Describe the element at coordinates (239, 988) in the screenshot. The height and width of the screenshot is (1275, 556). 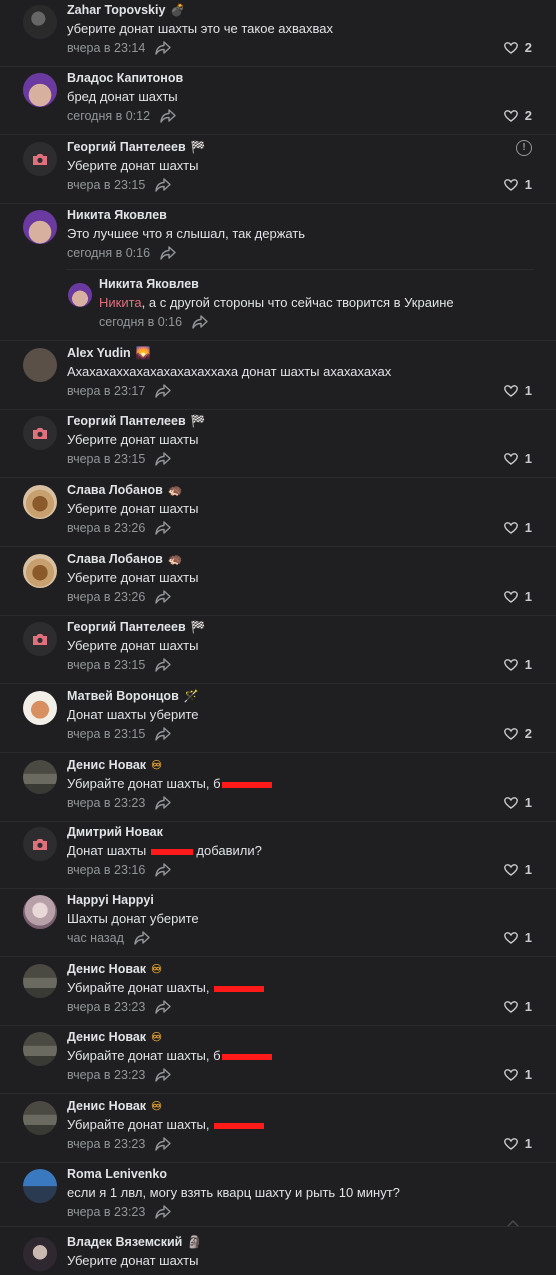
I see `redaction-mark` at that location.